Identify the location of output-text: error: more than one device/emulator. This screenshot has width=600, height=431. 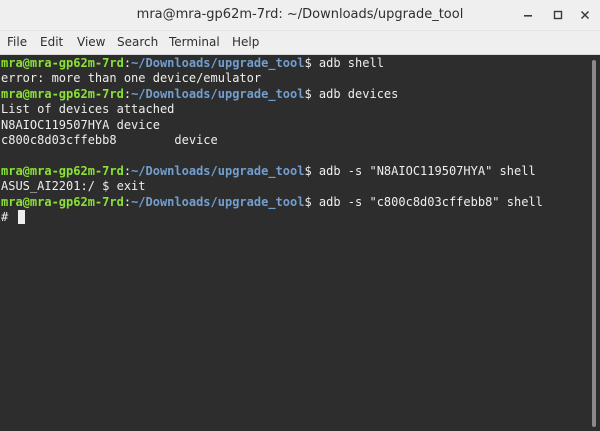
(131, 78).